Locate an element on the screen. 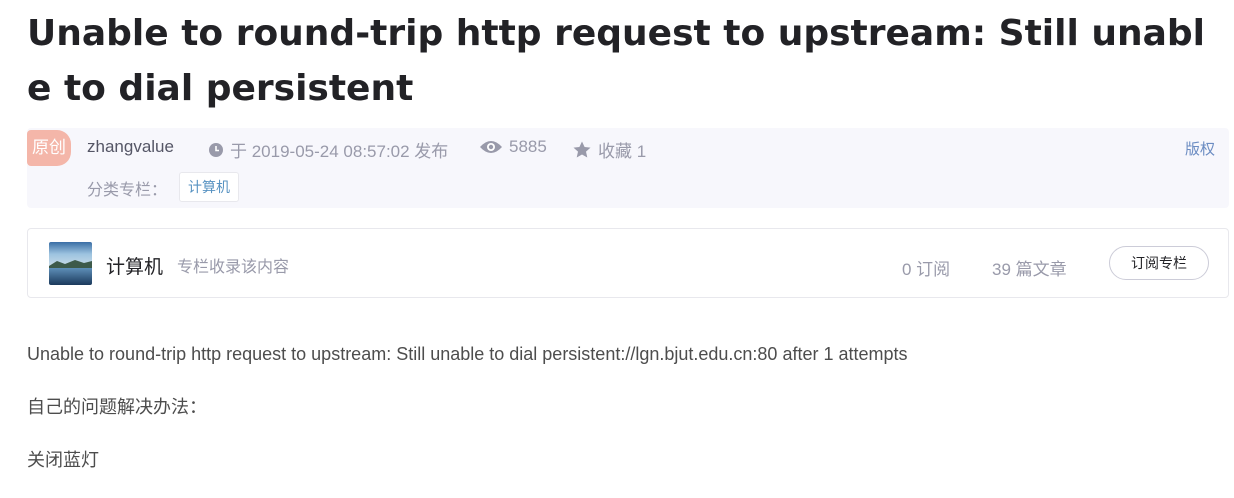 This screenshot has width=1234, height=498. publish-time: 于 2019-05-24 08:57:02 发布 is located at coordinates (328, 149).